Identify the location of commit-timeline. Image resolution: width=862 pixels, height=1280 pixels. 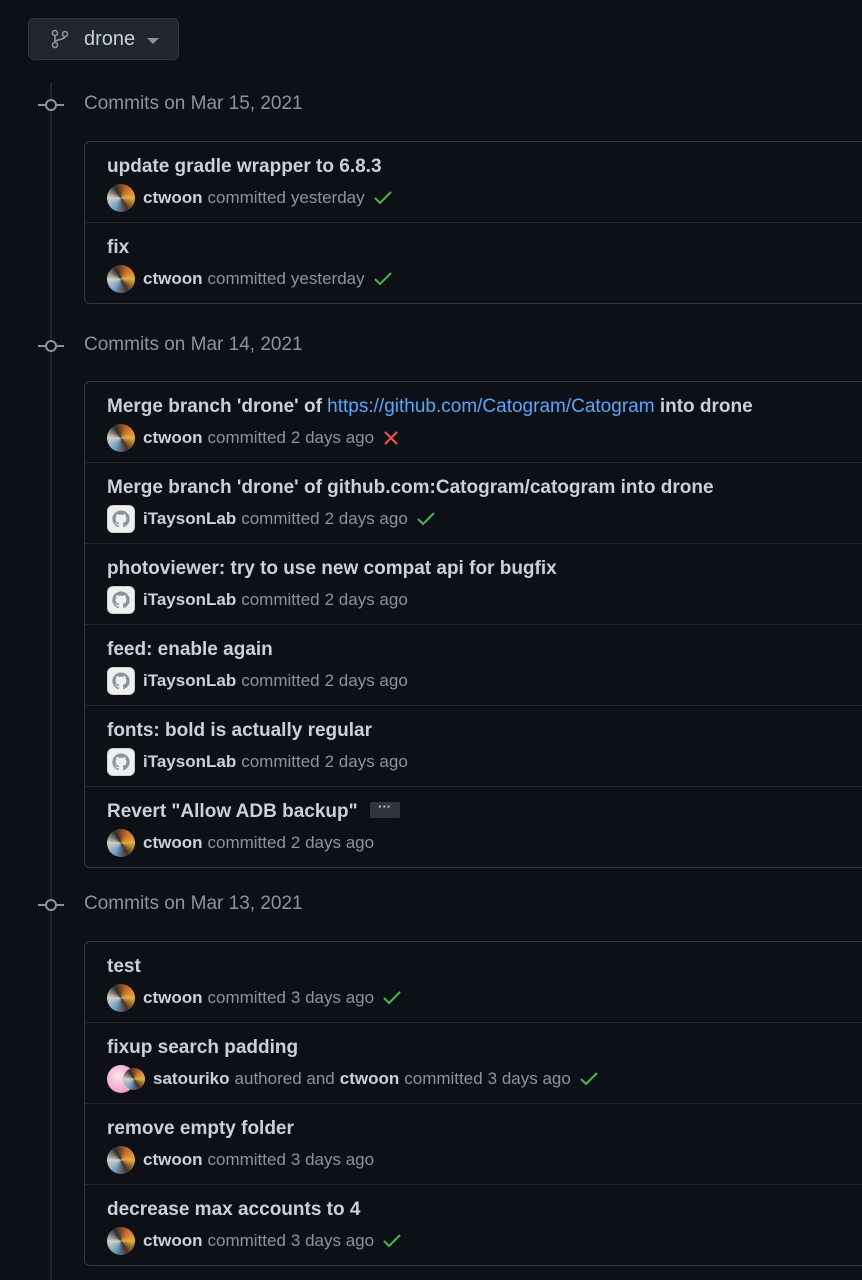
(51, 681).